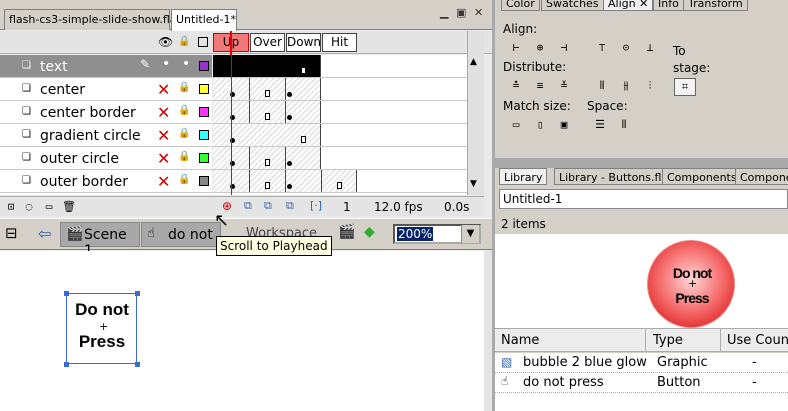  I want to click on distribute-right-icon: ⫶, so click(650, 86).